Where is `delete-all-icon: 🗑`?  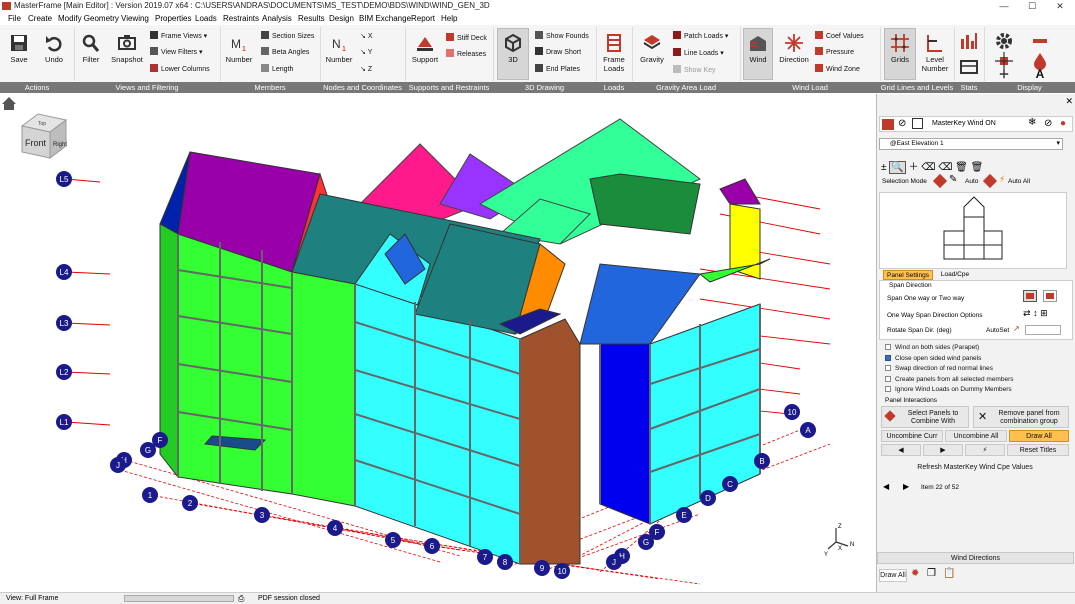 delete-all-icon: 🗑 is located at coordinates (977, 167).